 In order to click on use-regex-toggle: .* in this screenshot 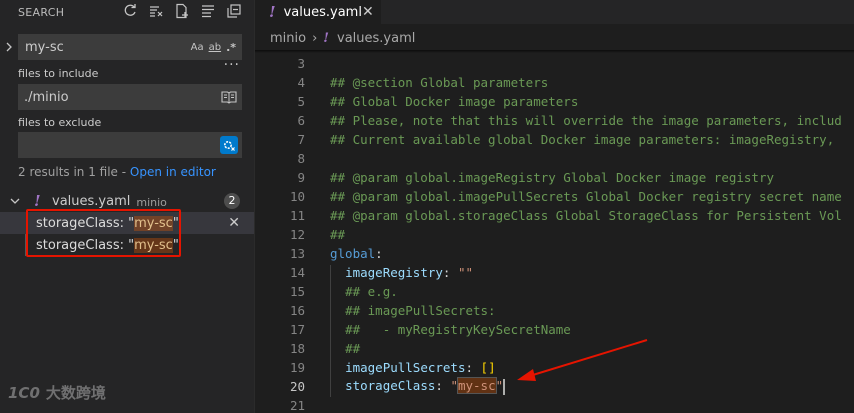, I will do `click(231, 47)`.